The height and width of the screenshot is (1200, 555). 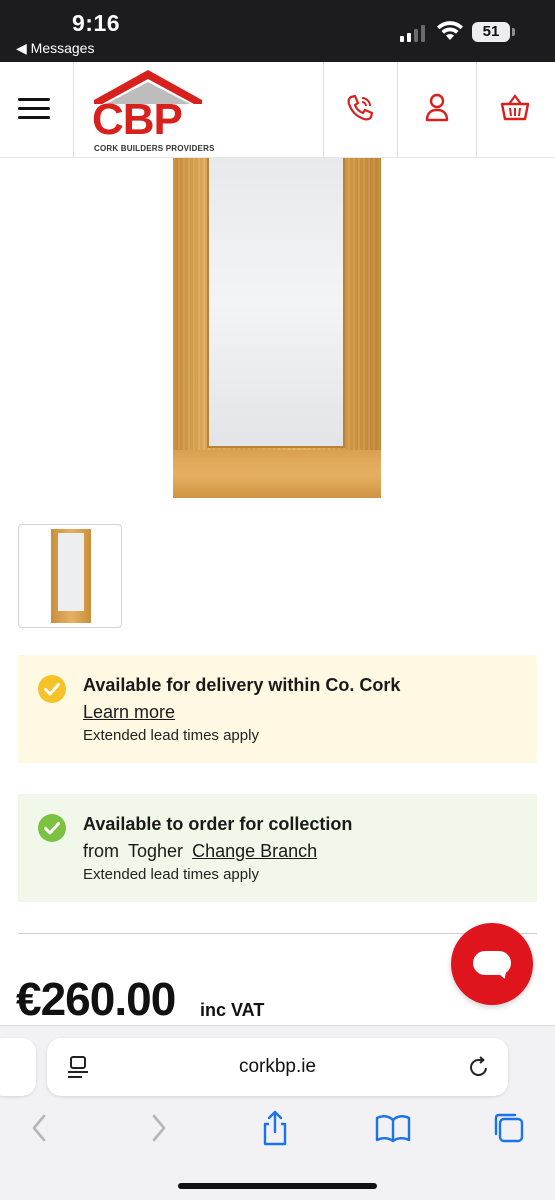 I want to click on menu-icon, so click(x=34, y=110).